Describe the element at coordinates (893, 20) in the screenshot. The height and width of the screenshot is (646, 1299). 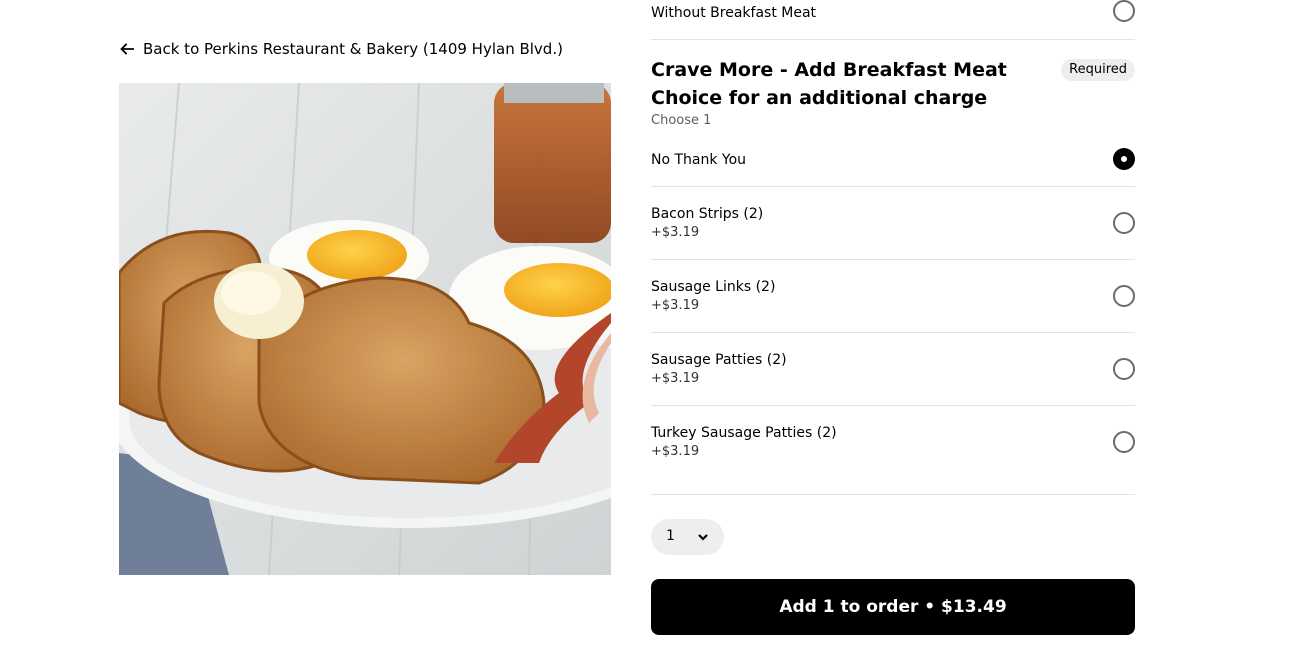
I see `option-without-breakfast-meat: Without Breakfast Meat` at that location.